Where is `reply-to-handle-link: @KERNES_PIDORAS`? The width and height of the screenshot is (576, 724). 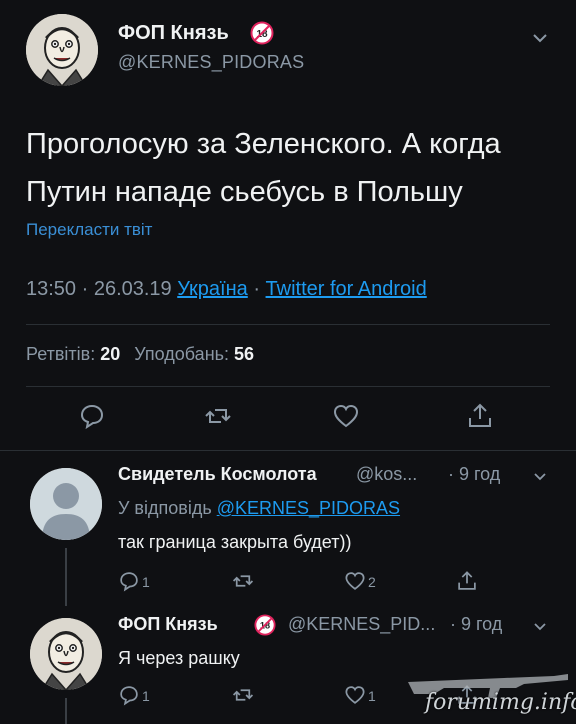
reply-to-handle-link: @KERNES_PIDORAS is located at coordinates (308, 508).